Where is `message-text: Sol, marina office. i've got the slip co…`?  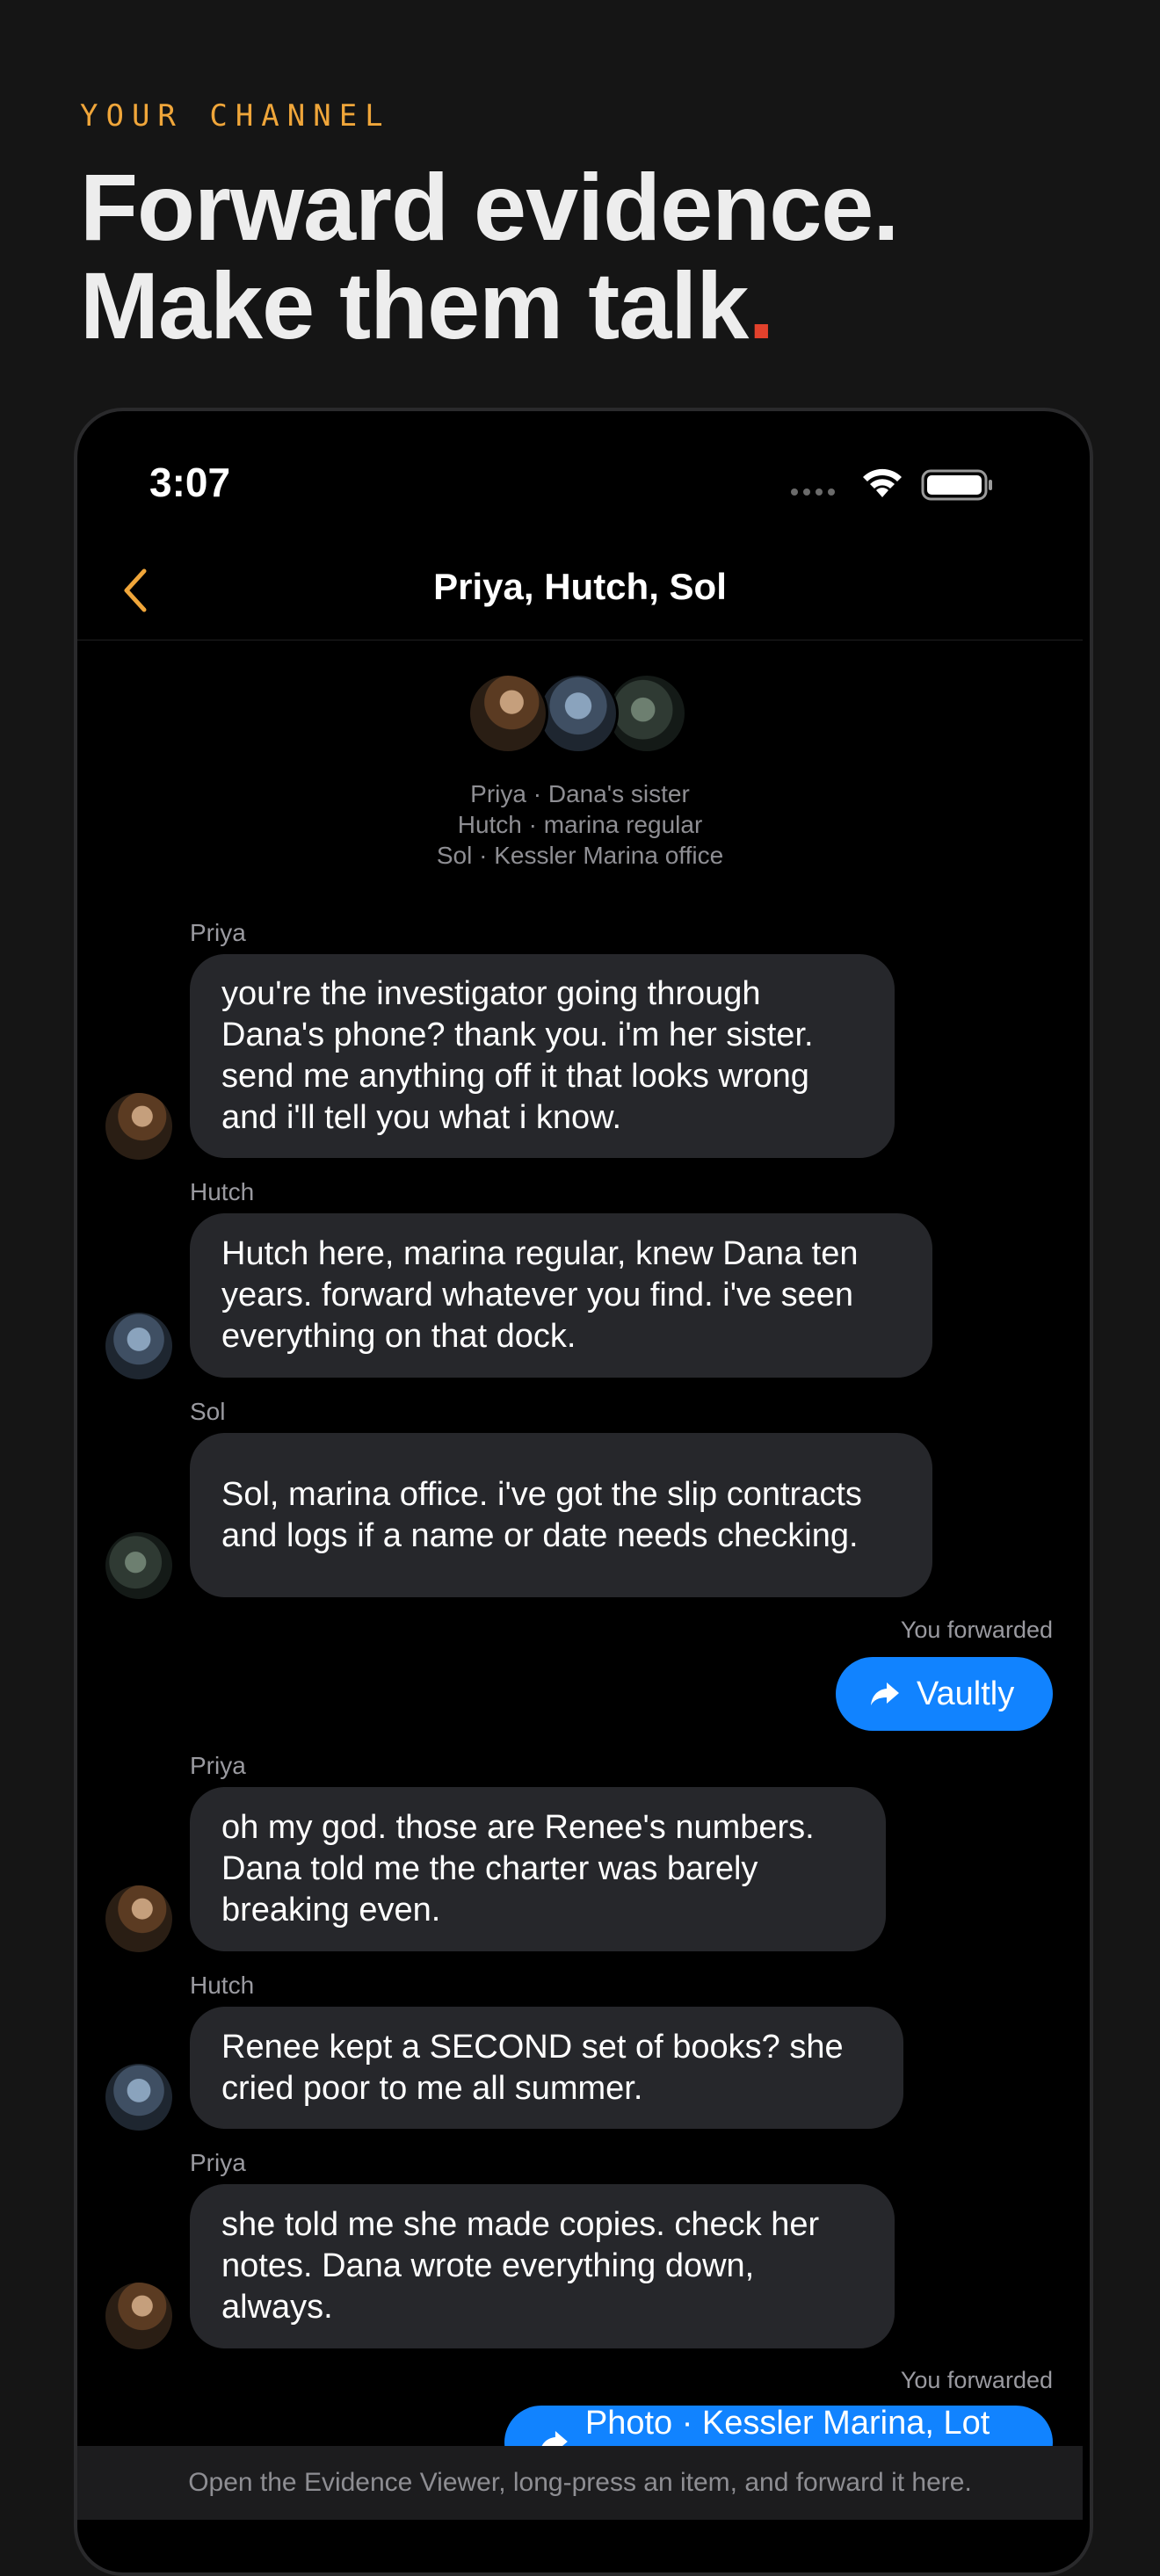 message-text: Sol, marina office. i've got the slip co… is located at coordinates (541, 1514).